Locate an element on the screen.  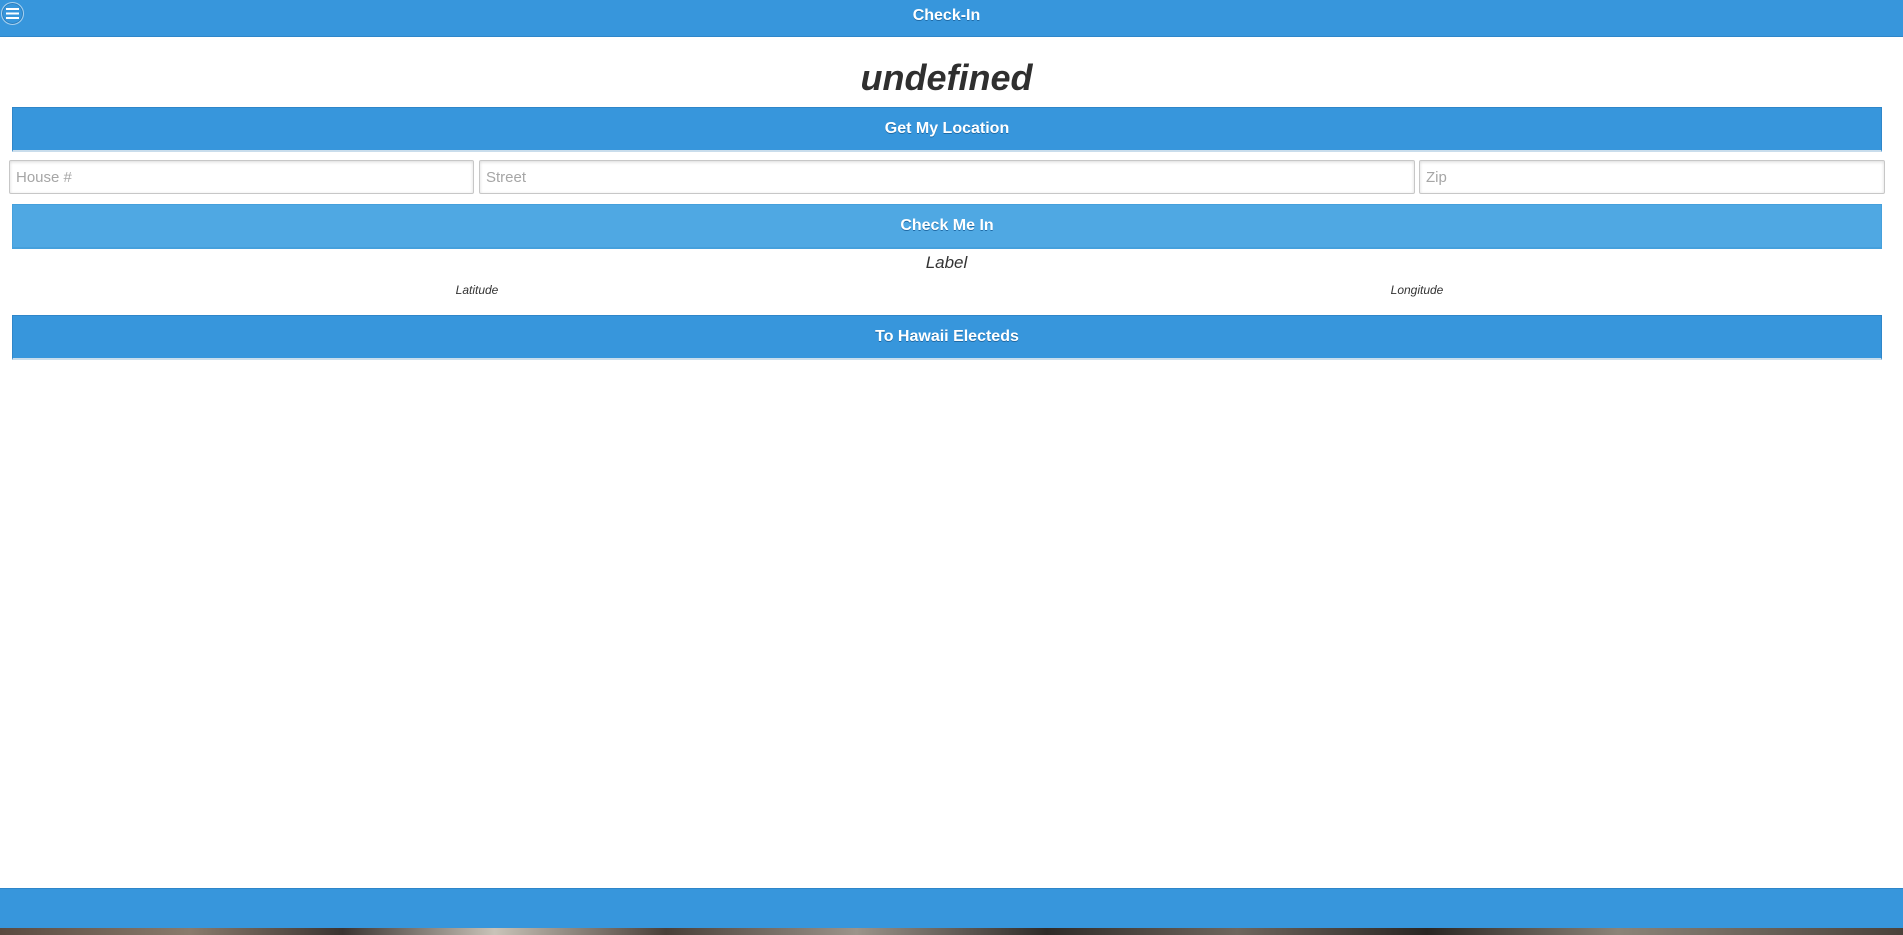
street-input is located at coordinates (947, 177).